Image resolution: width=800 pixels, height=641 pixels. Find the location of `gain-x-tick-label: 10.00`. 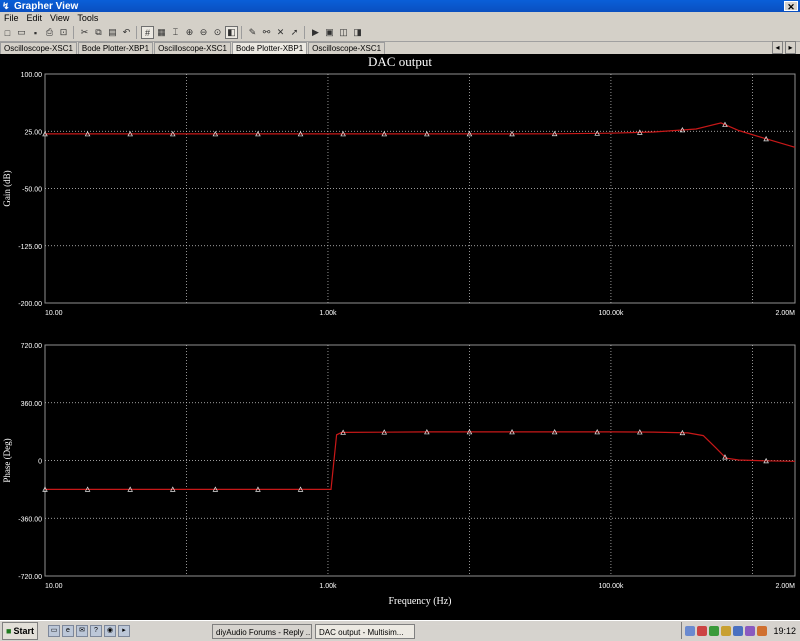

gain-x-tick-label: 10.00 is located at coordinates (54, 313).